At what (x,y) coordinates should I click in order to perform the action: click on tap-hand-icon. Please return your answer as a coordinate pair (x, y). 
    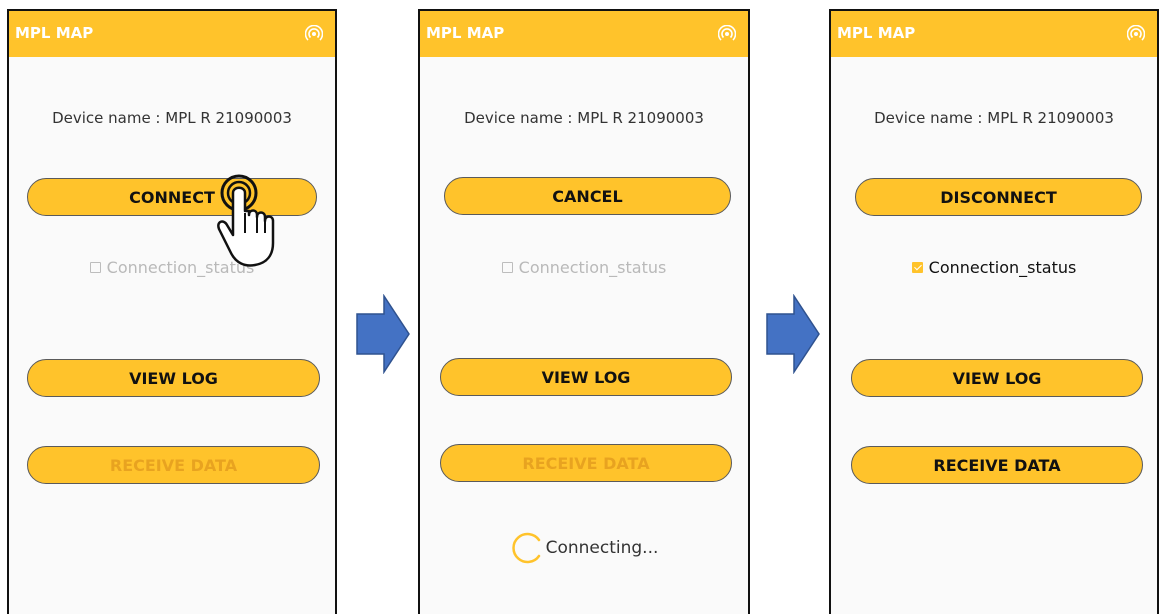
    Looking at the image, I should click on (246, 220).